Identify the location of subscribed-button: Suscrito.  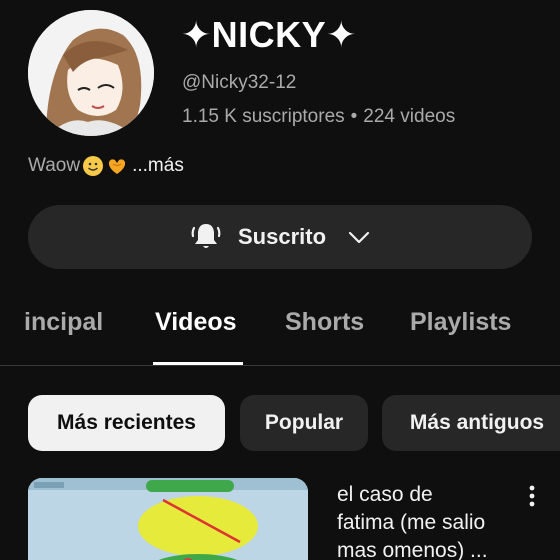
(280, 237).